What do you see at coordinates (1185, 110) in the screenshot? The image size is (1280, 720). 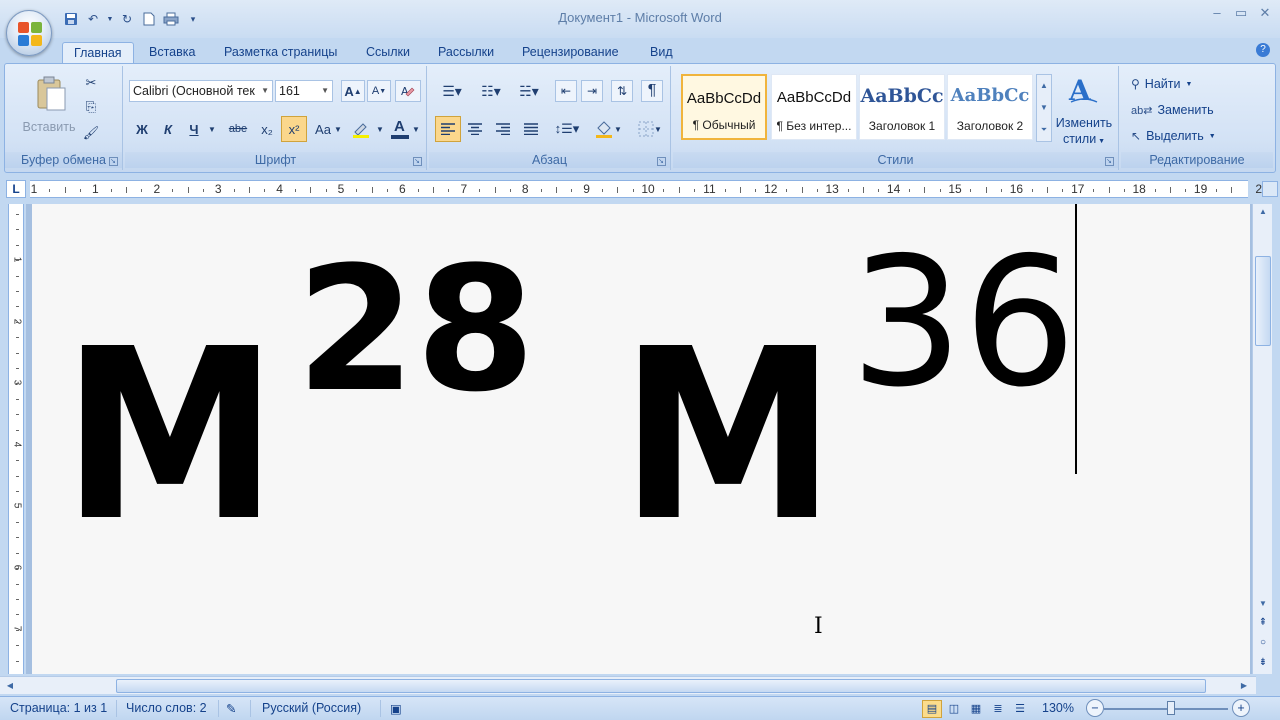 I see `replace-label: Заменить` at bounding box center [1185, 110].